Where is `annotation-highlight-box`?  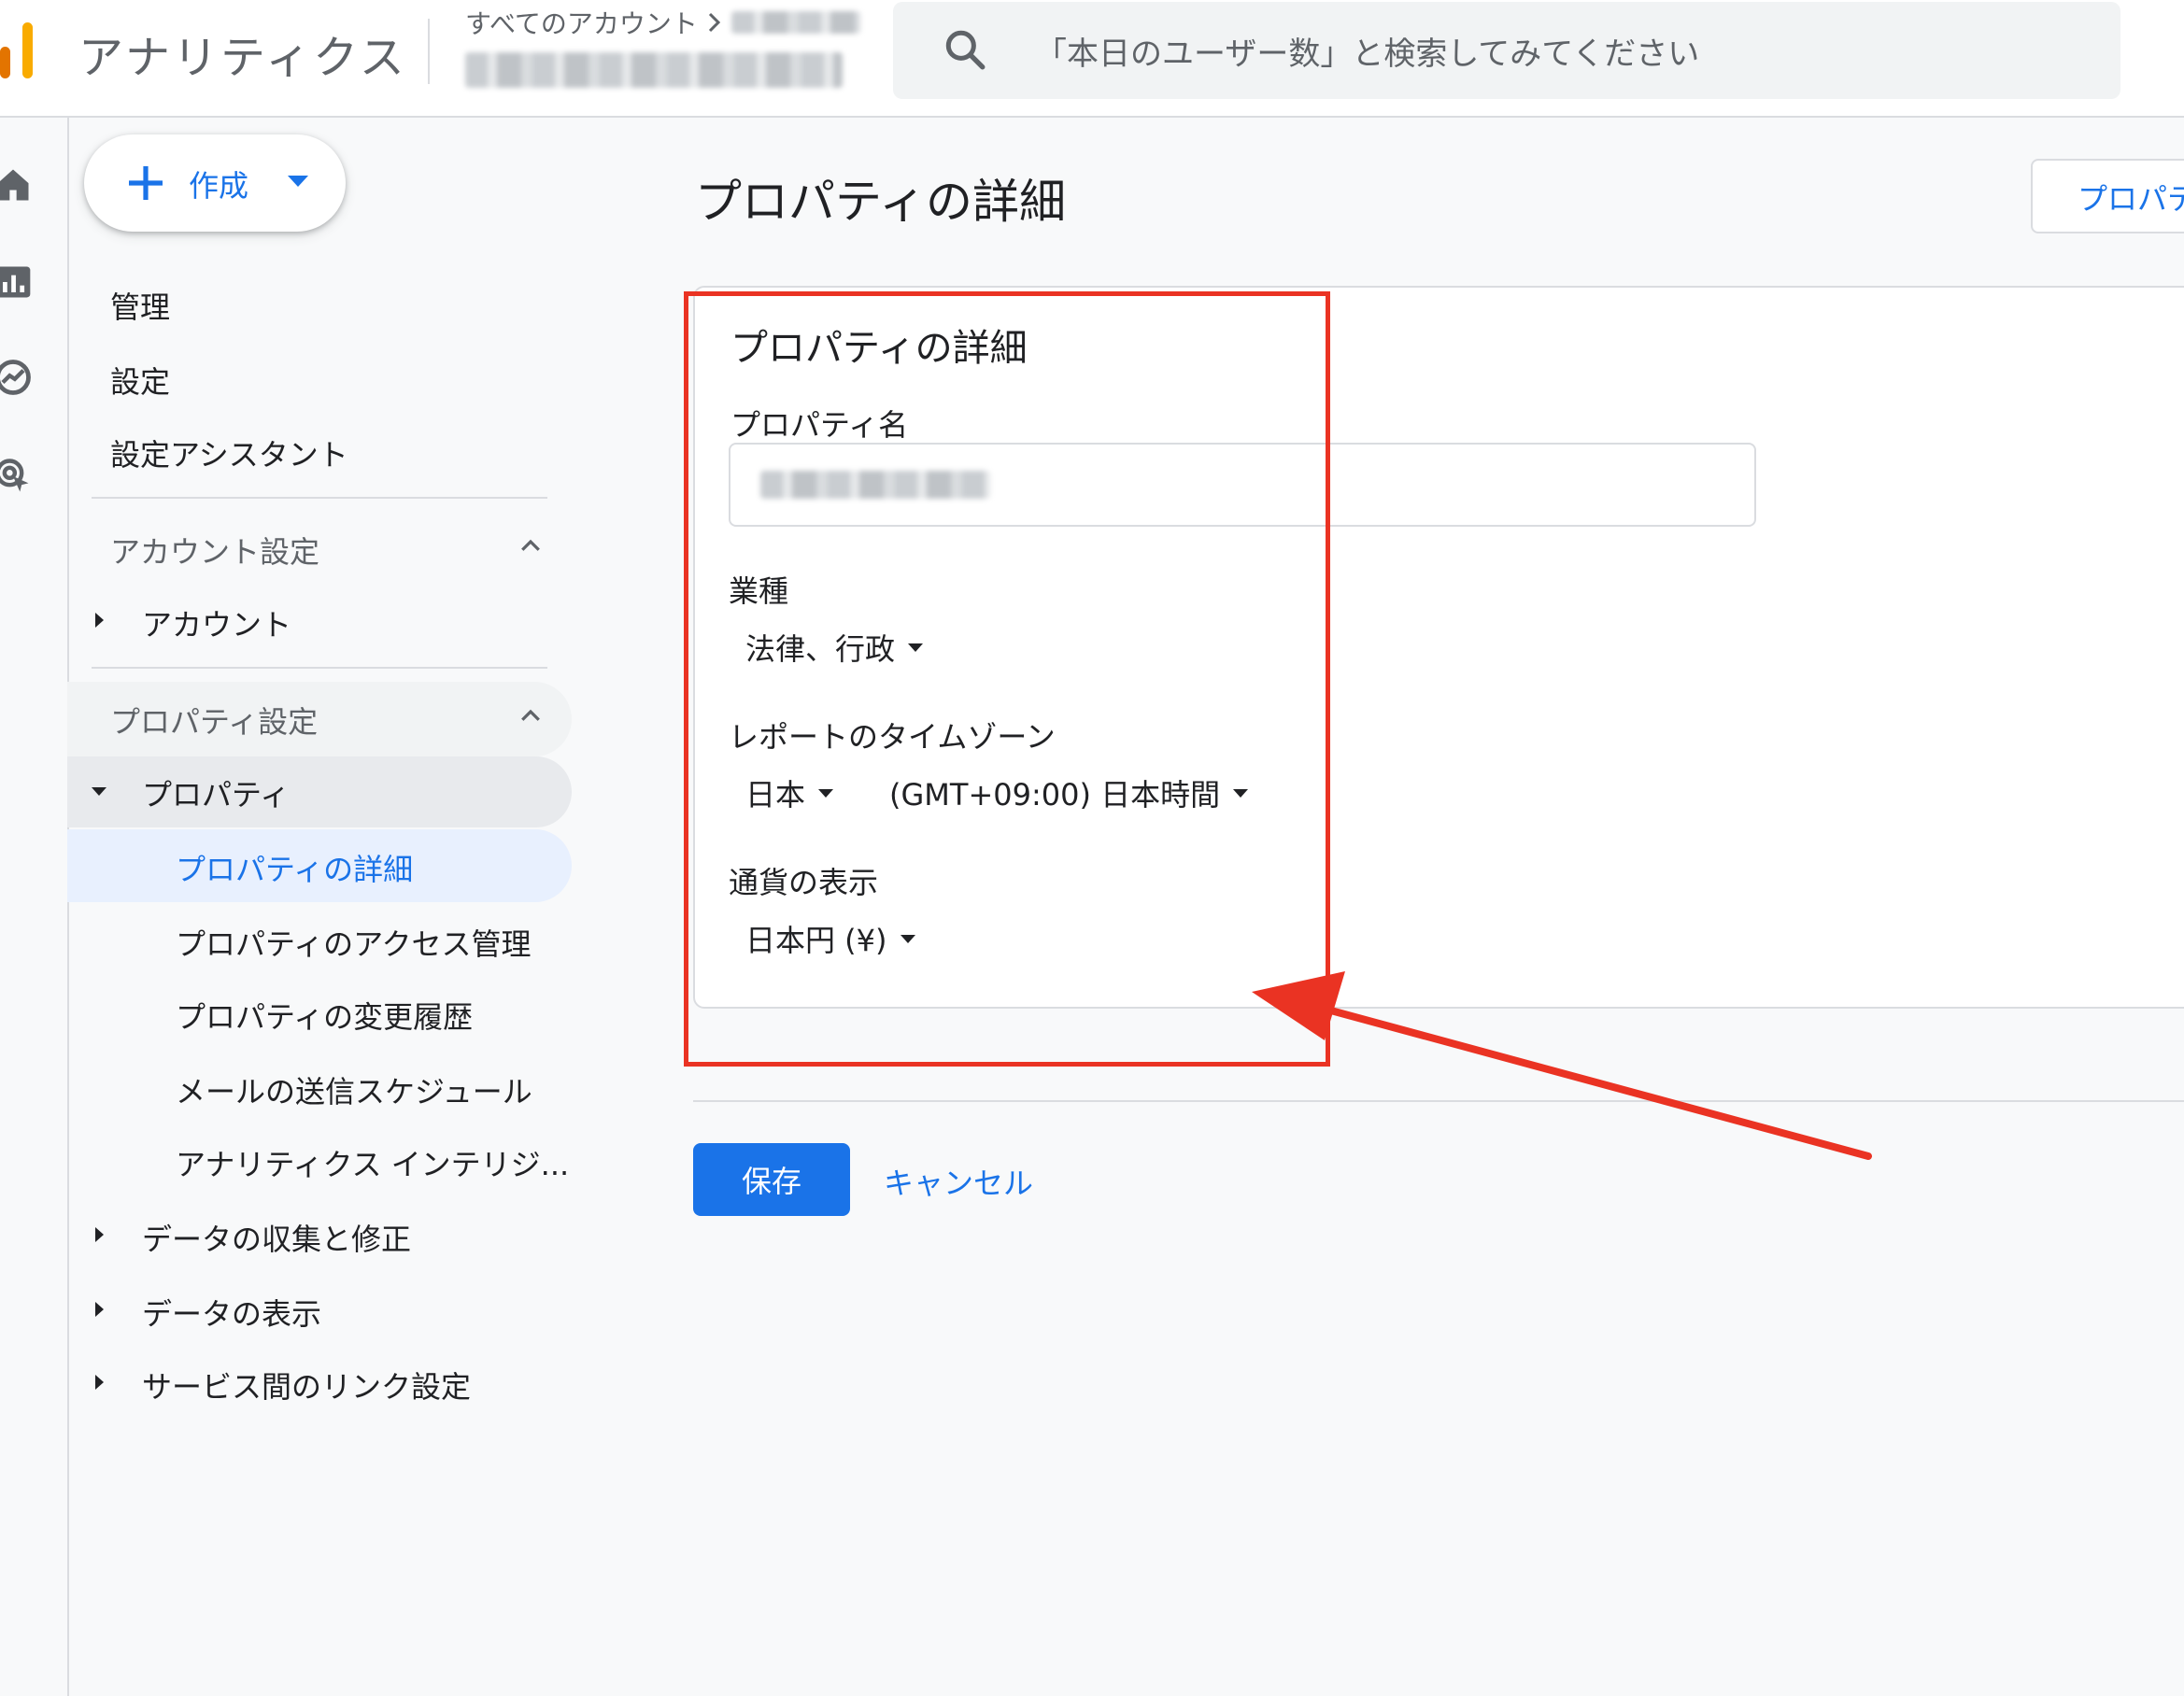 annotation-highlight-box is located at coordinates (1007, 679).